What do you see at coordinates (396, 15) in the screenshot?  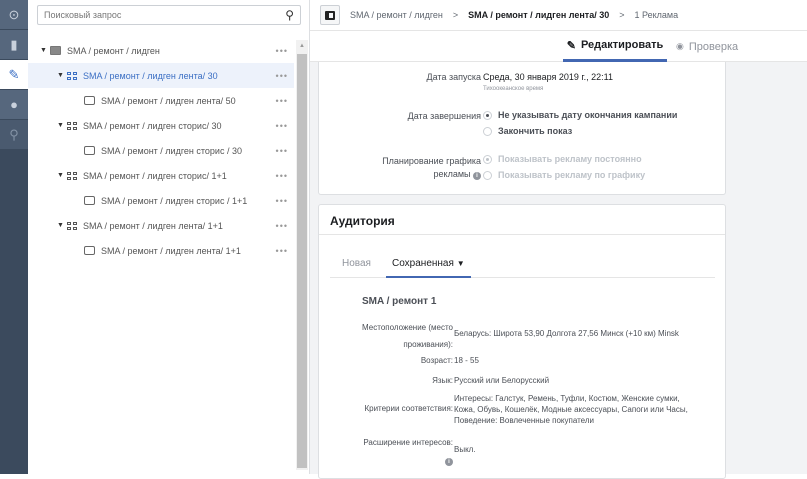 I see `breadcrumb-campaign: SMA / ремонт / лидген` at bounding box center [396, 15].